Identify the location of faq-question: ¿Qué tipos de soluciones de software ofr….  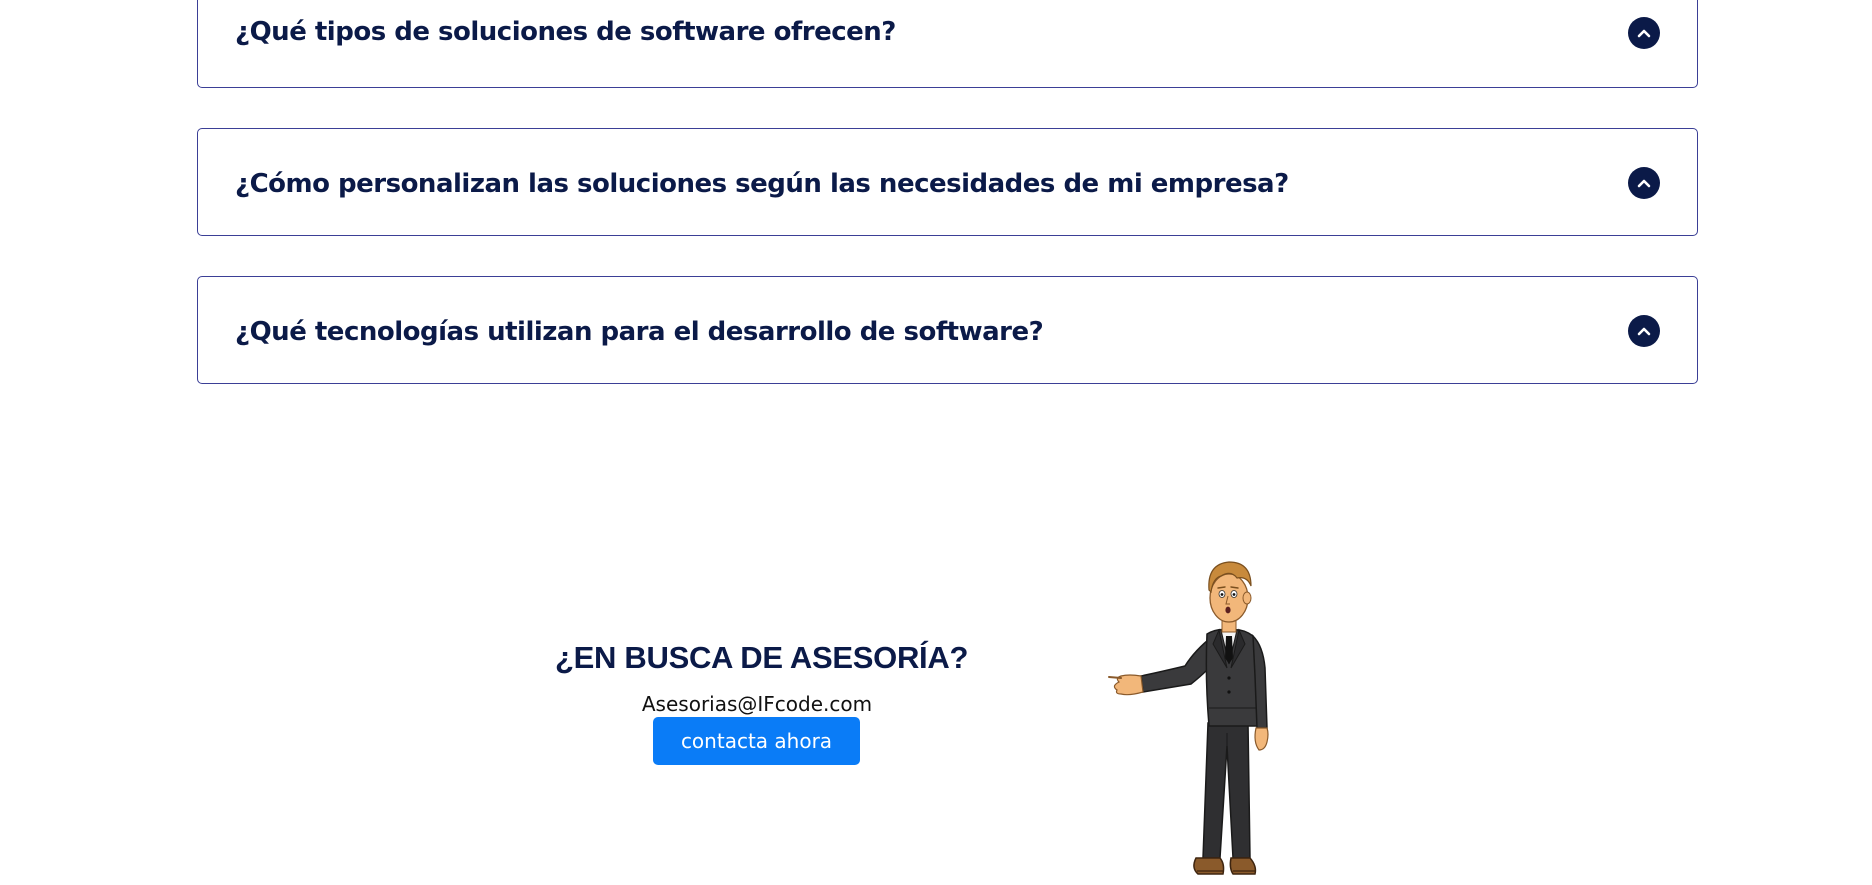
(565, 32).